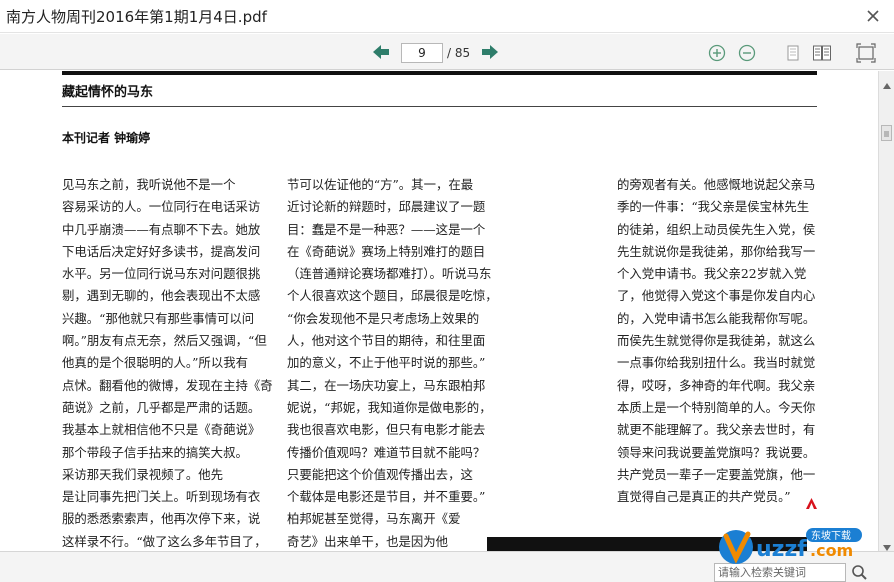  What do you see at coordinates (161, 296) in the screenshot?
I see `text-line: 剔，遇到无聊的，他会表现出不太感` at bounding box center [161, 296].